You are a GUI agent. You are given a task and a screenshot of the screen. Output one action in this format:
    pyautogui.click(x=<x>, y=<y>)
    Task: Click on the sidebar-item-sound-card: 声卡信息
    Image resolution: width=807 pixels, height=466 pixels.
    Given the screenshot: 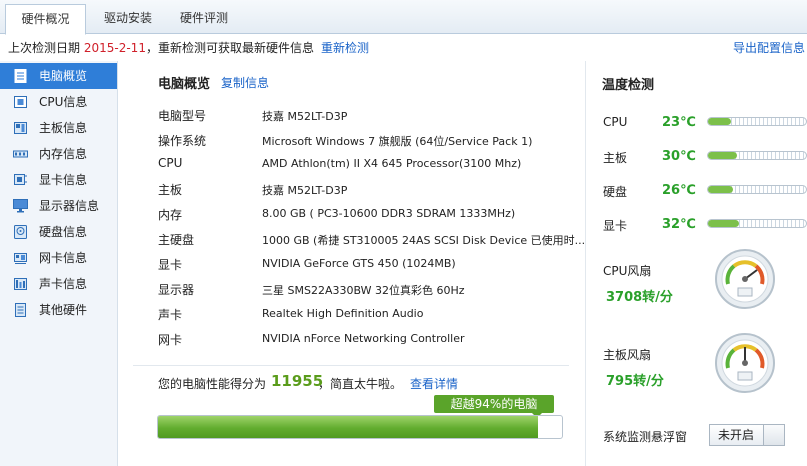 What is the action you would take?
    pyautogui.click(x=58, y=284)
    